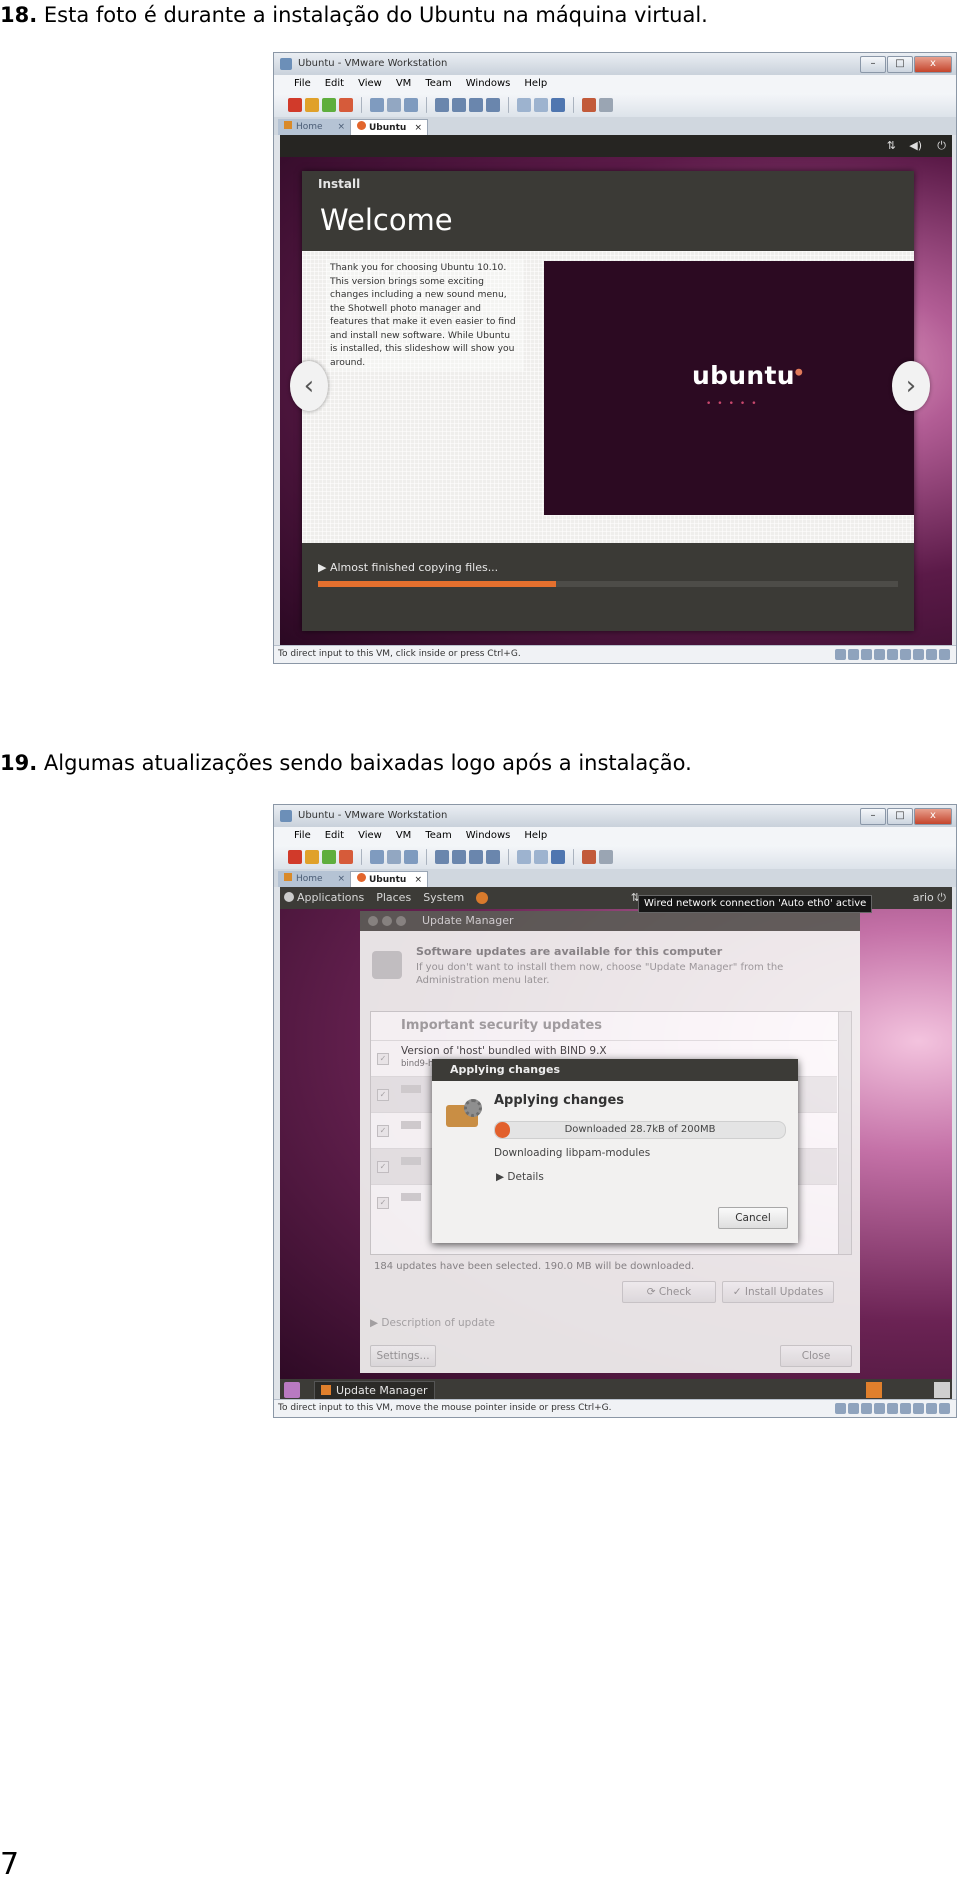 Image resolution: width=960 pixels, height=1884 pixels. I want to click on description-of-update-toggle: ▶ Description of update, so click(432, 1323).